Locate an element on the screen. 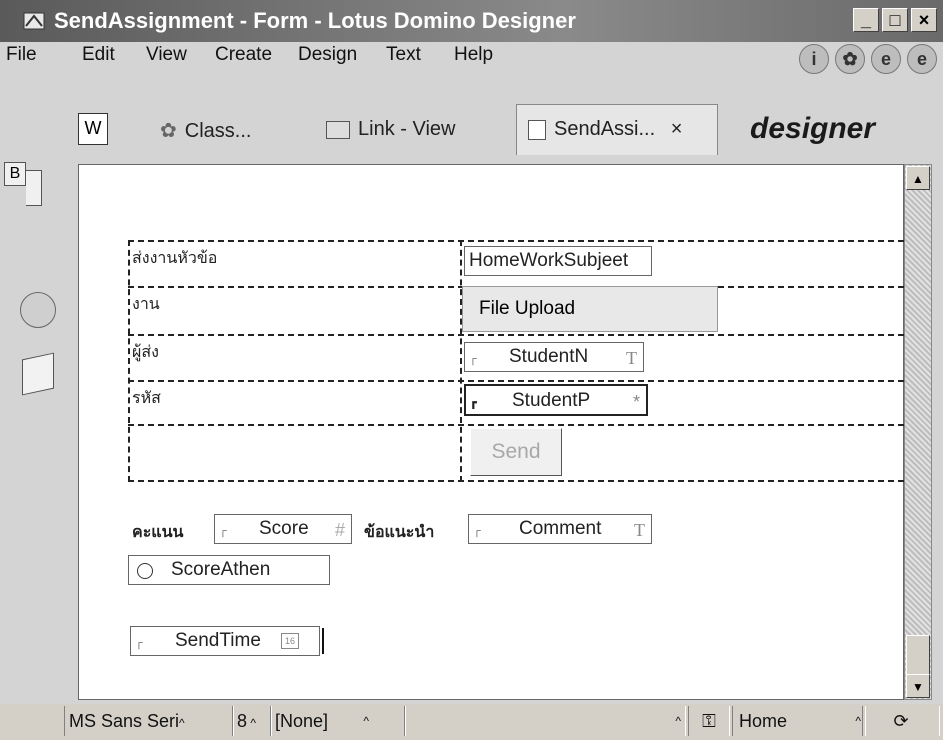  location-name: Home is located at coordinates (763, 721).